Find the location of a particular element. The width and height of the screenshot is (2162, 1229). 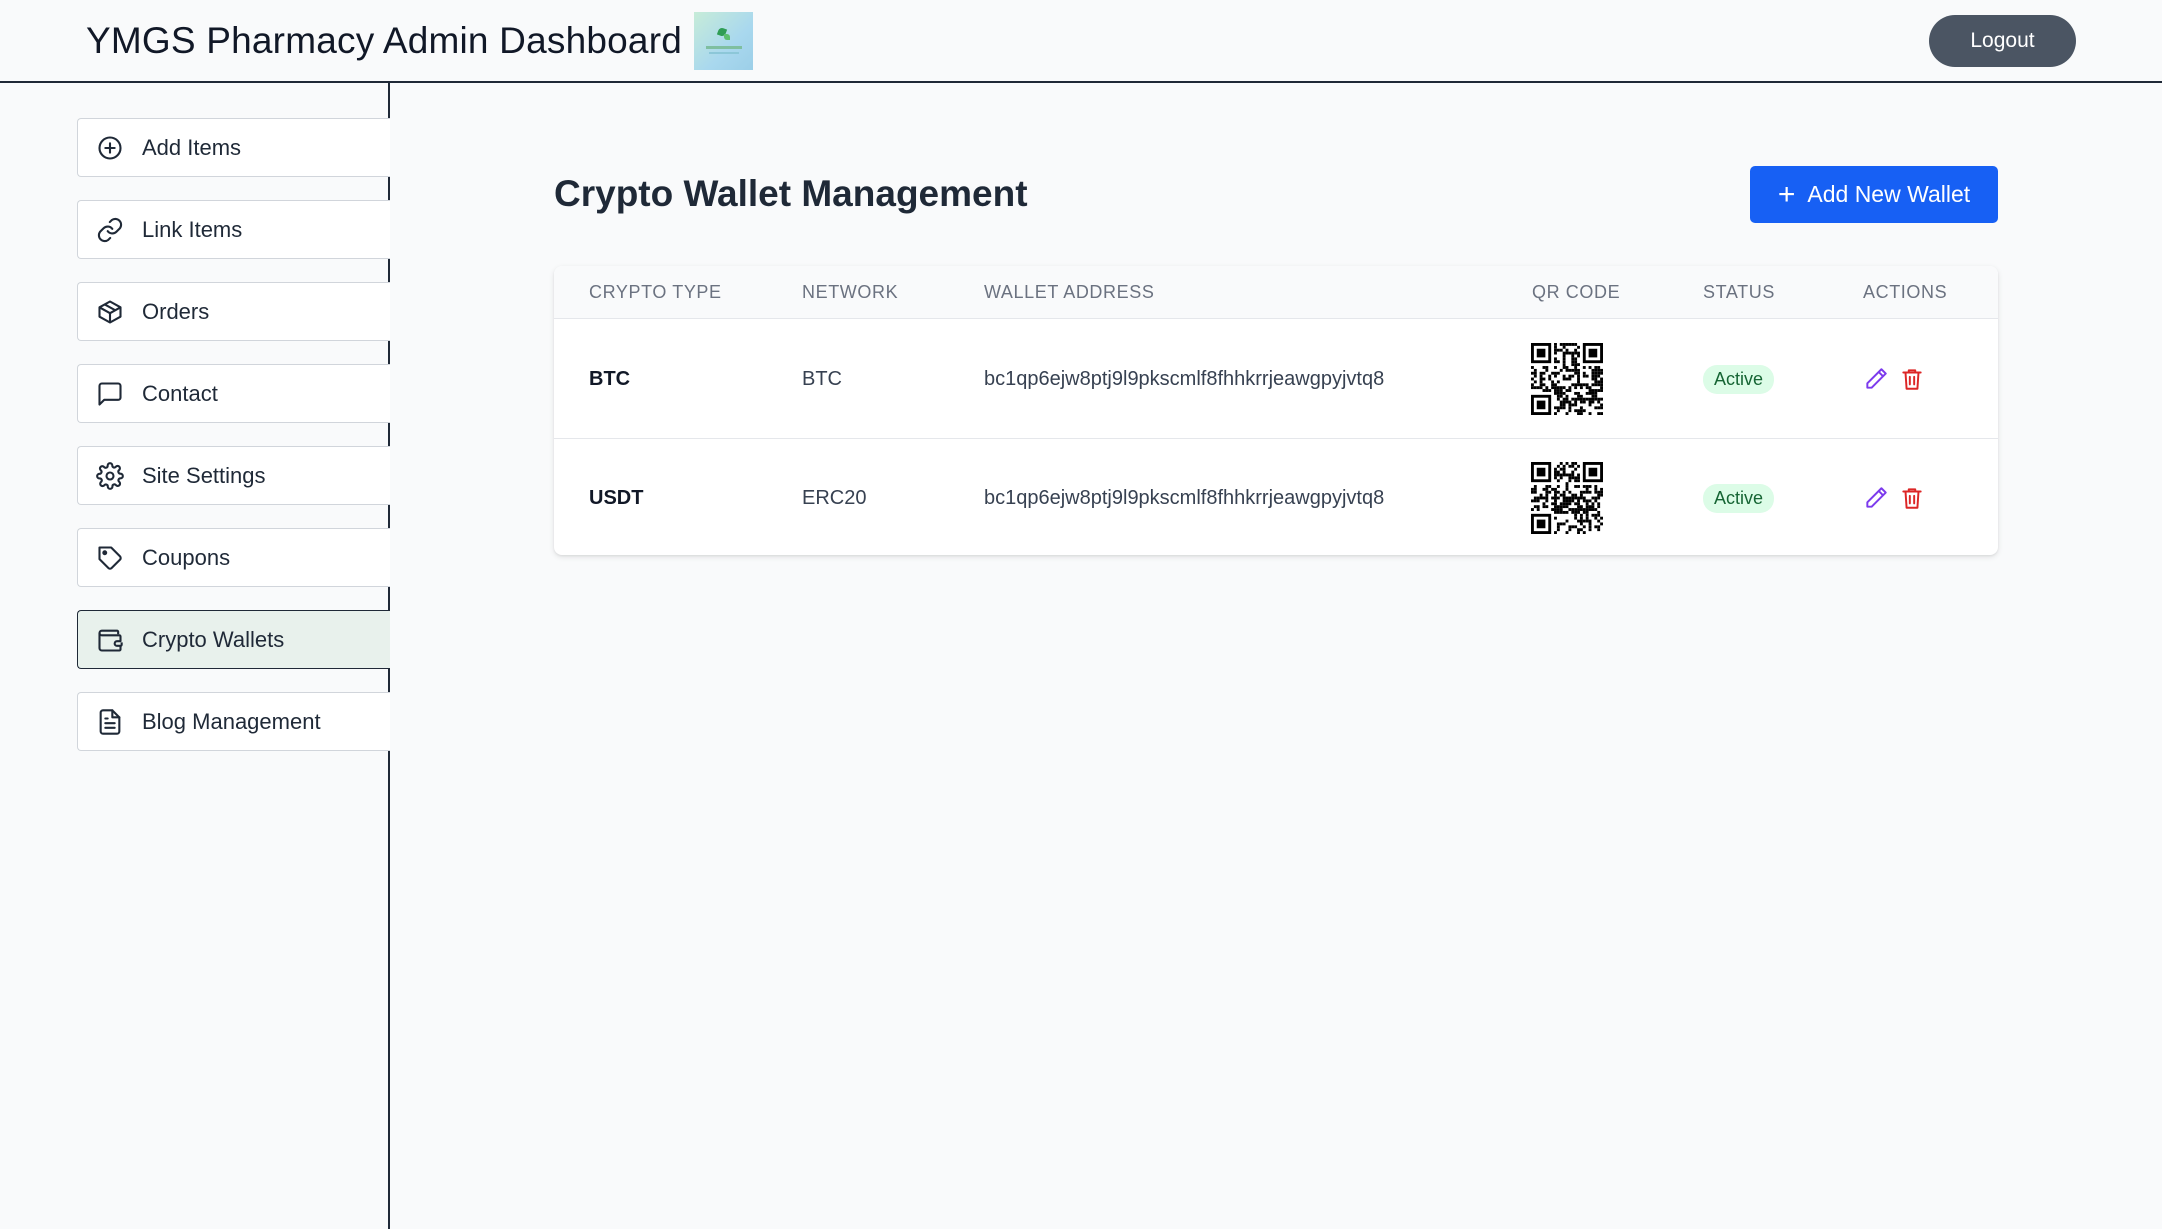

top-header: YMGS Pharmacy Admin Dashboard Logout is located at coordinates (1081, 41).